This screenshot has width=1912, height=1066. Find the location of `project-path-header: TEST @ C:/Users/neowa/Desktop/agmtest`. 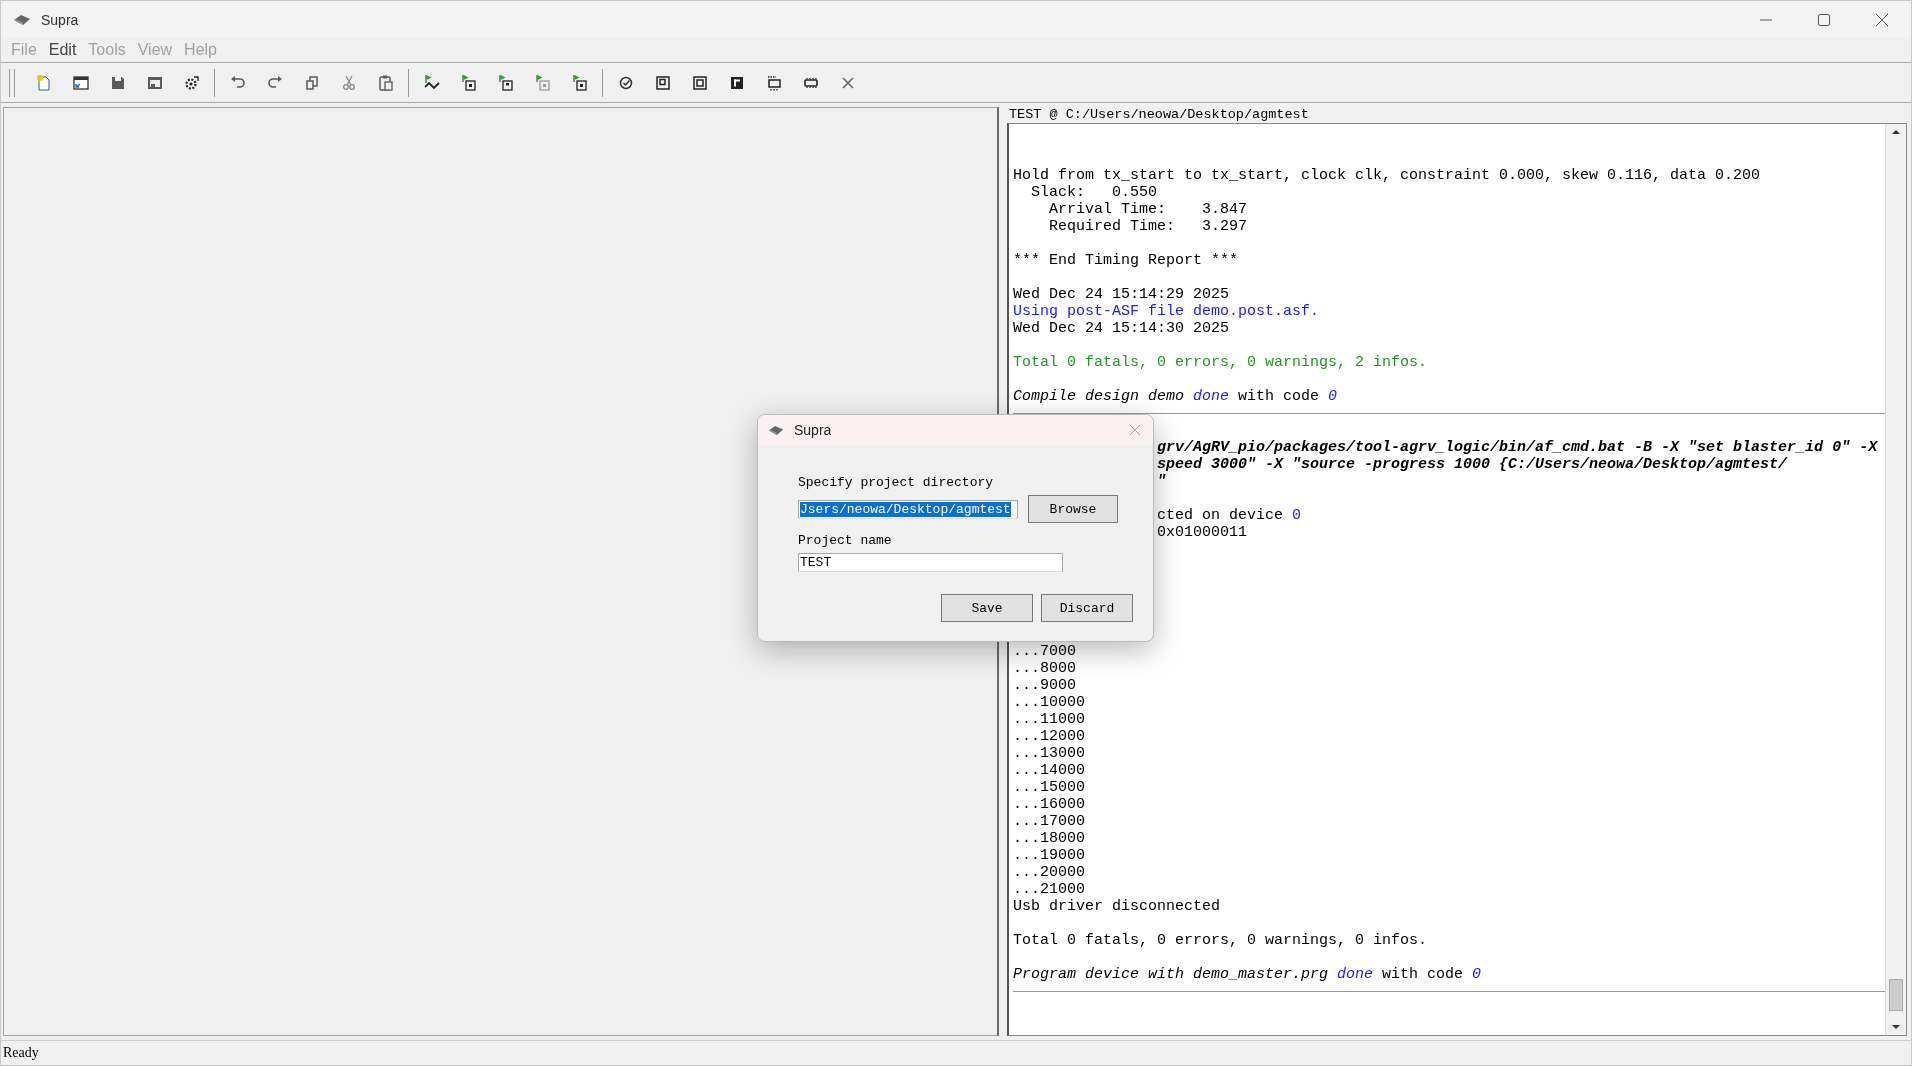

project-path-header: TEST @ C:/Users/neowa/Desktop/agmtest is located at coordinates (1159, 114).